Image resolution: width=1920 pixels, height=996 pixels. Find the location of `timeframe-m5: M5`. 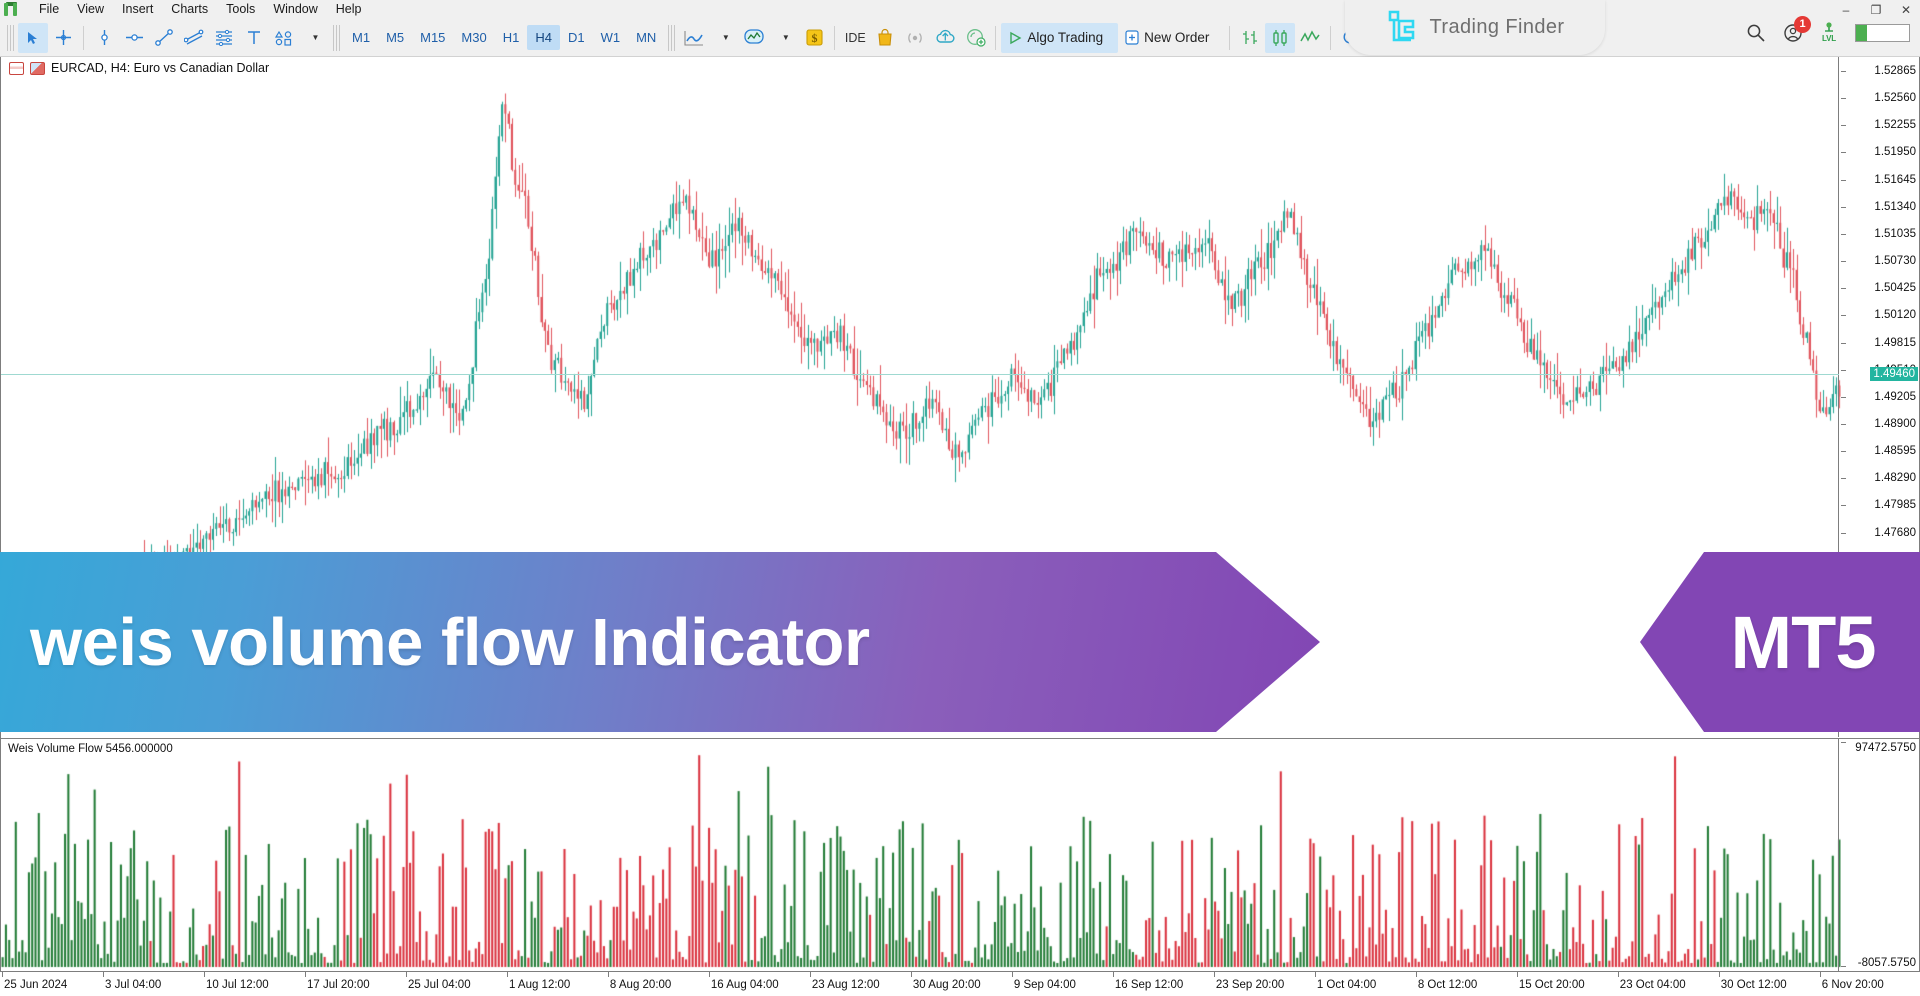

timeframe-m5: M5 is located at coordinates (395, 37).